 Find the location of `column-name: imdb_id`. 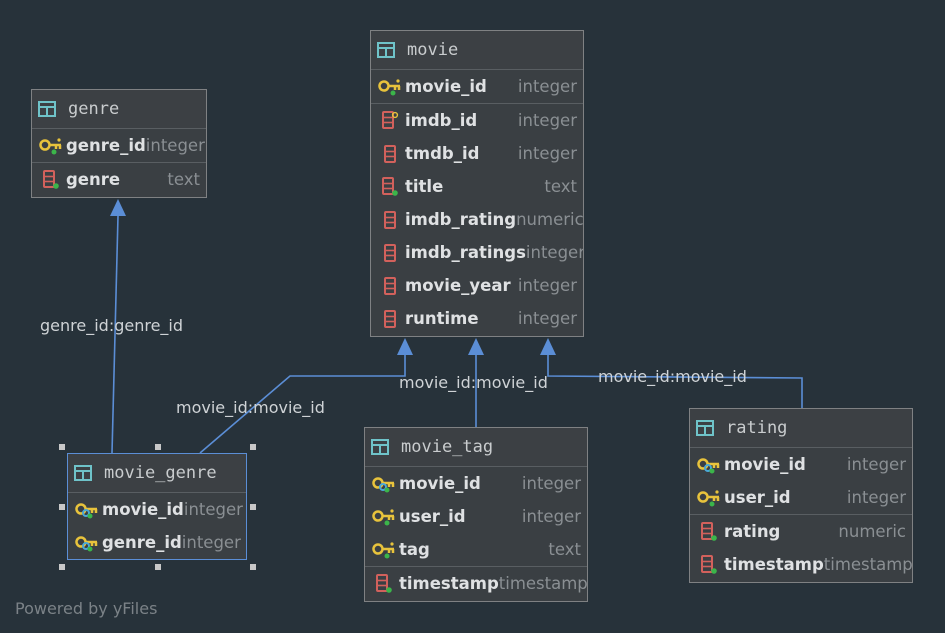

column-name: imdb_id is located at coordinates (441, 120).